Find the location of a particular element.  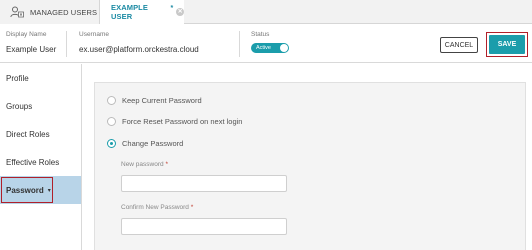

change-password-option: Change Password is located at coordinates (145, 143).